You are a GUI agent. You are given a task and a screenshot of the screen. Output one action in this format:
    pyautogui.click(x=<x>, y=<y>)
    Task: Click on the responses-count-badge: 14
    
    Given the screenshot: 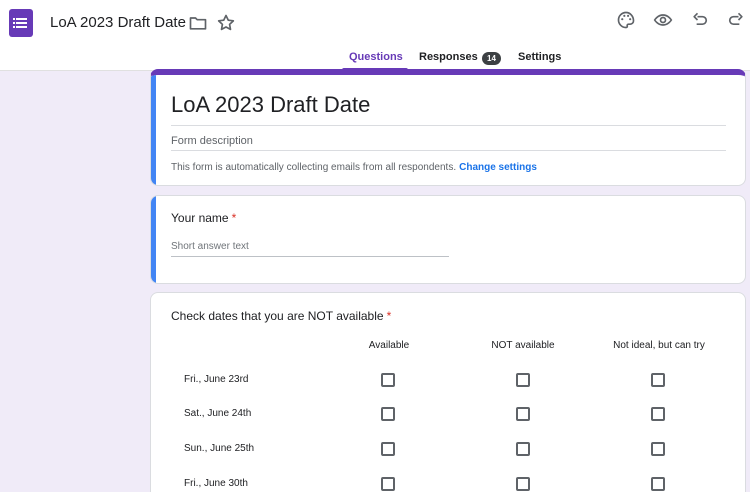 What is the action you would take?
    pyautogui.click(x=491, y=58)
    